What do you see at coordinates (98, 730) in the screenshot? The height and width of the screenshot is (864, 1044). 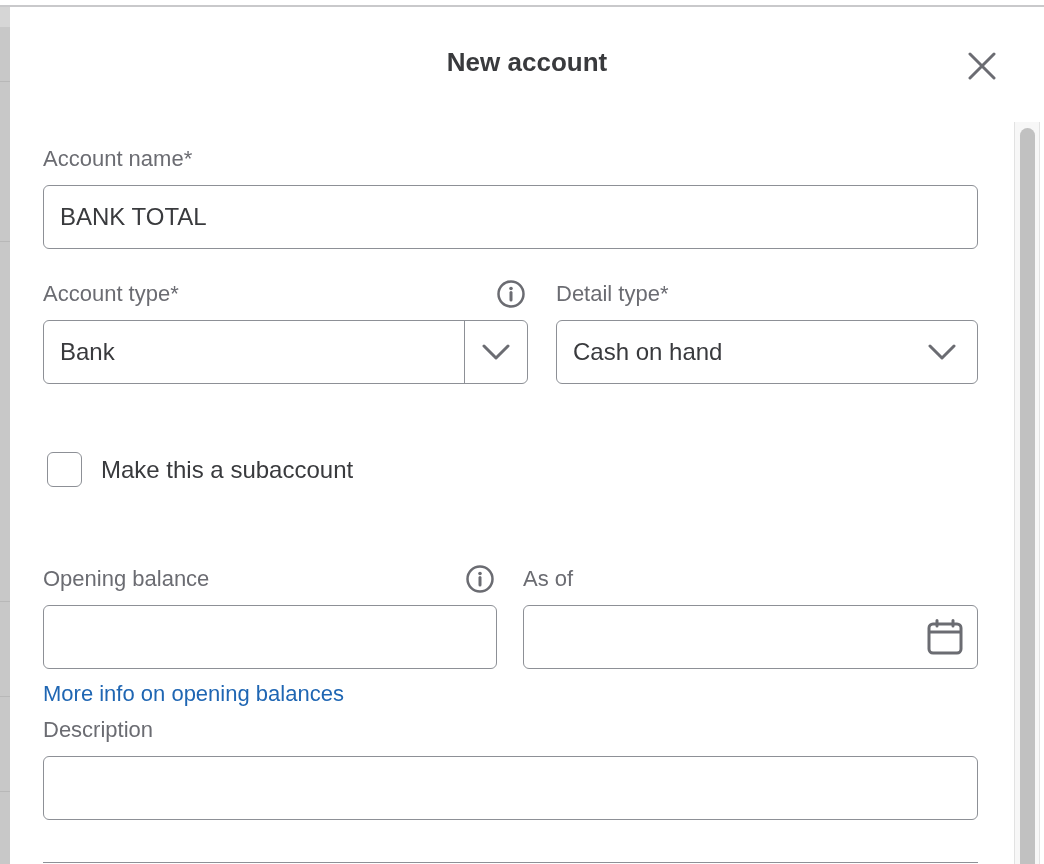 I see `field-label: Description` at bounding box center [98, 730].